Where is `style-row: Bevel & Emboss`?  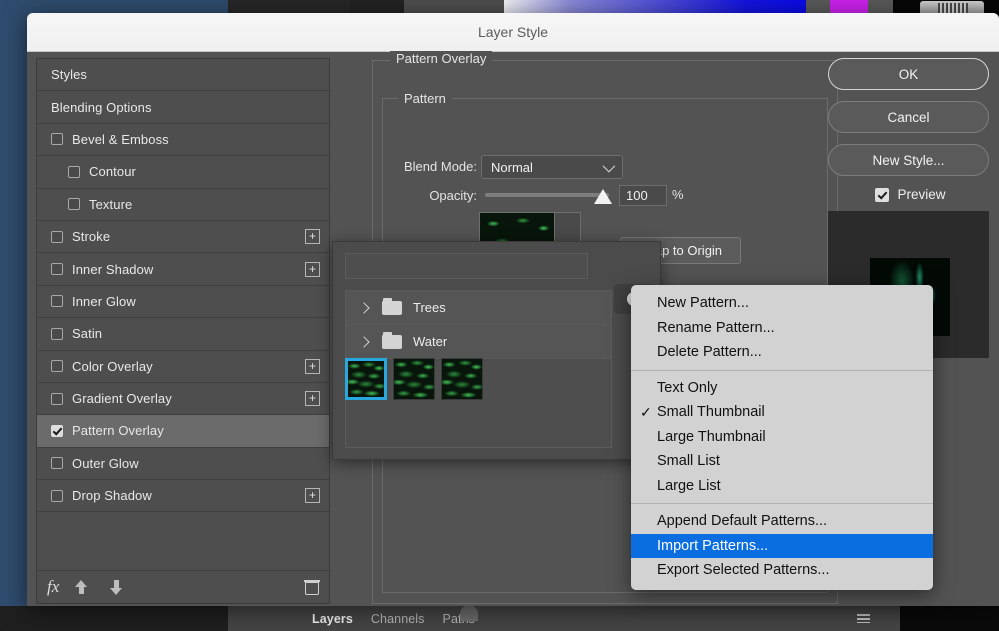 style-row: Bevel & Emboss is located at coordinates (183, 140).